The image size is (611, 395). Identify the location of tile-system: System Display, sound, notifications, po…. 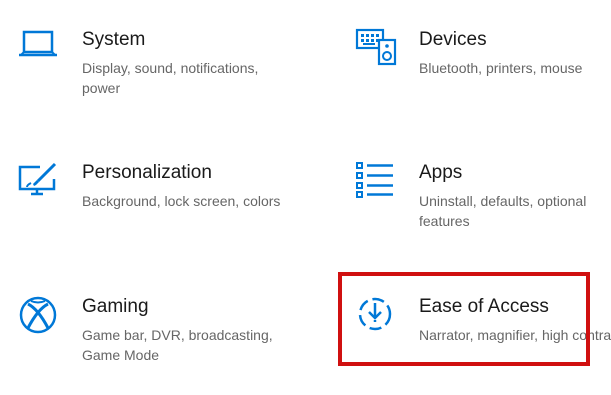
(153, 78).